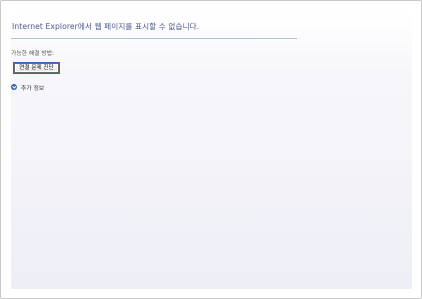  What do you see at coordinates (32, 54) in the screenshot?
I see `possible-solutions-label: 가능한 해결 방법:` at bounding box center [32, 54].